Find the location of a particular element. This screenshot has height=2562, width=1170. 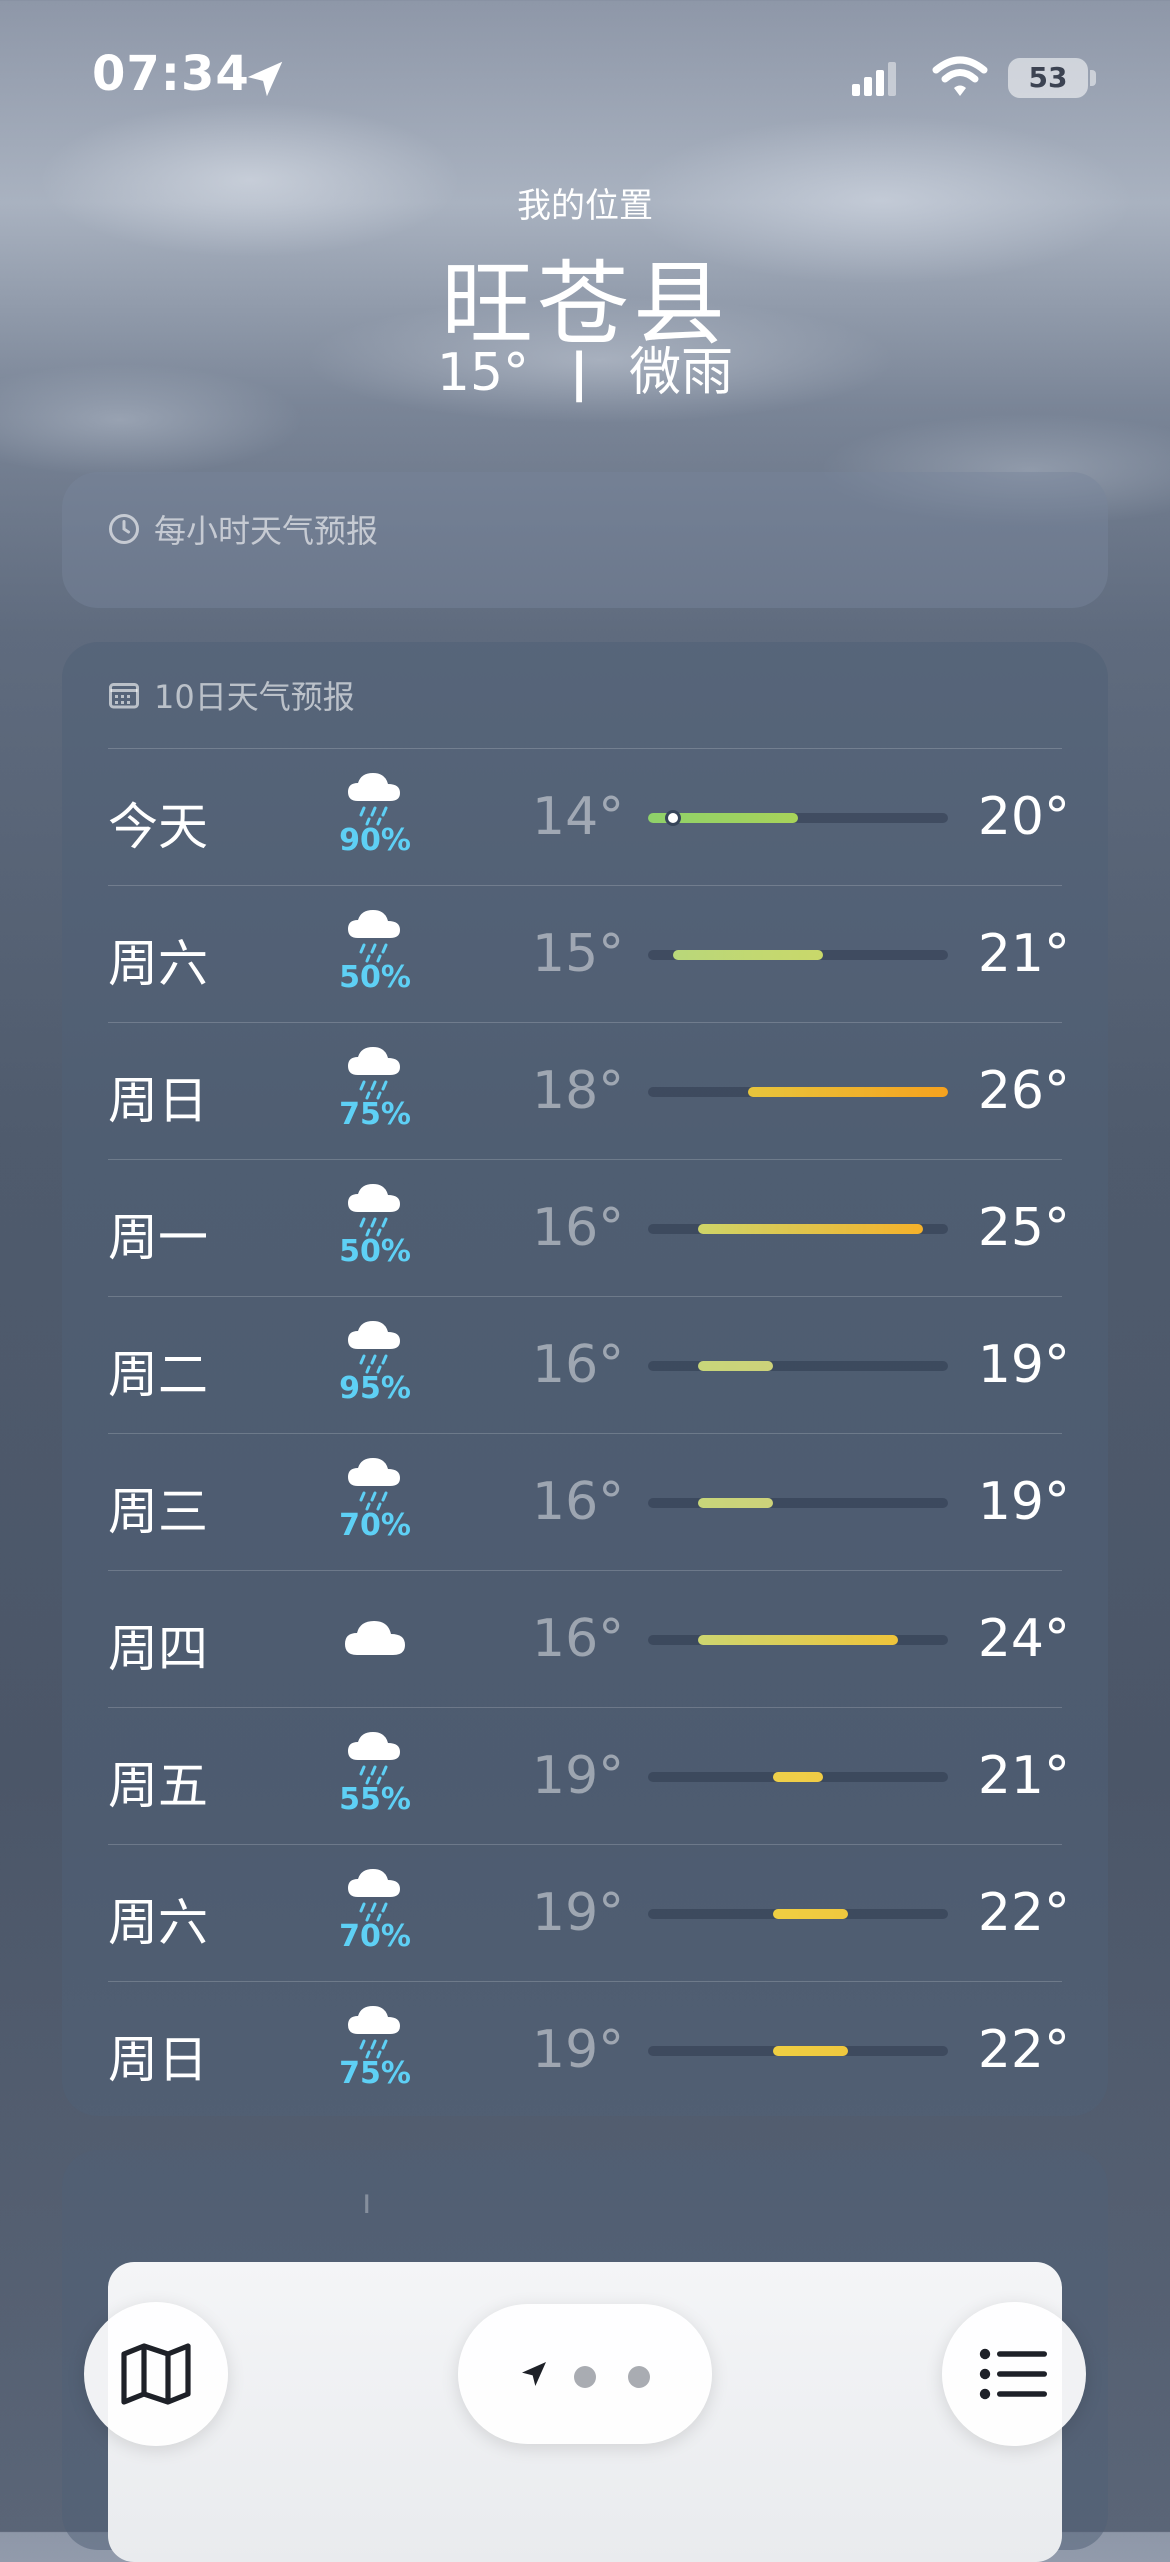

calendar-icon is located at coordinates (124, 696).